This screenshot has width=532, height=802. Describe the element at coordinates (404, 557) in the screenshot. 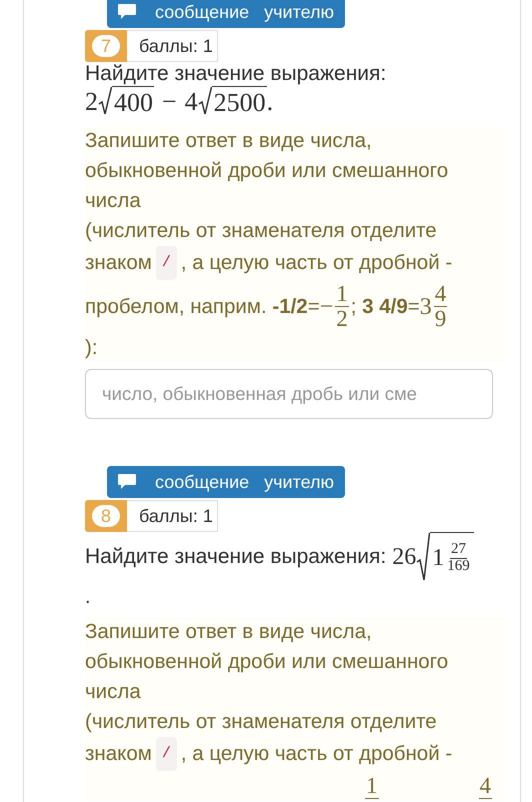

I see `math-number: 26` at that location.